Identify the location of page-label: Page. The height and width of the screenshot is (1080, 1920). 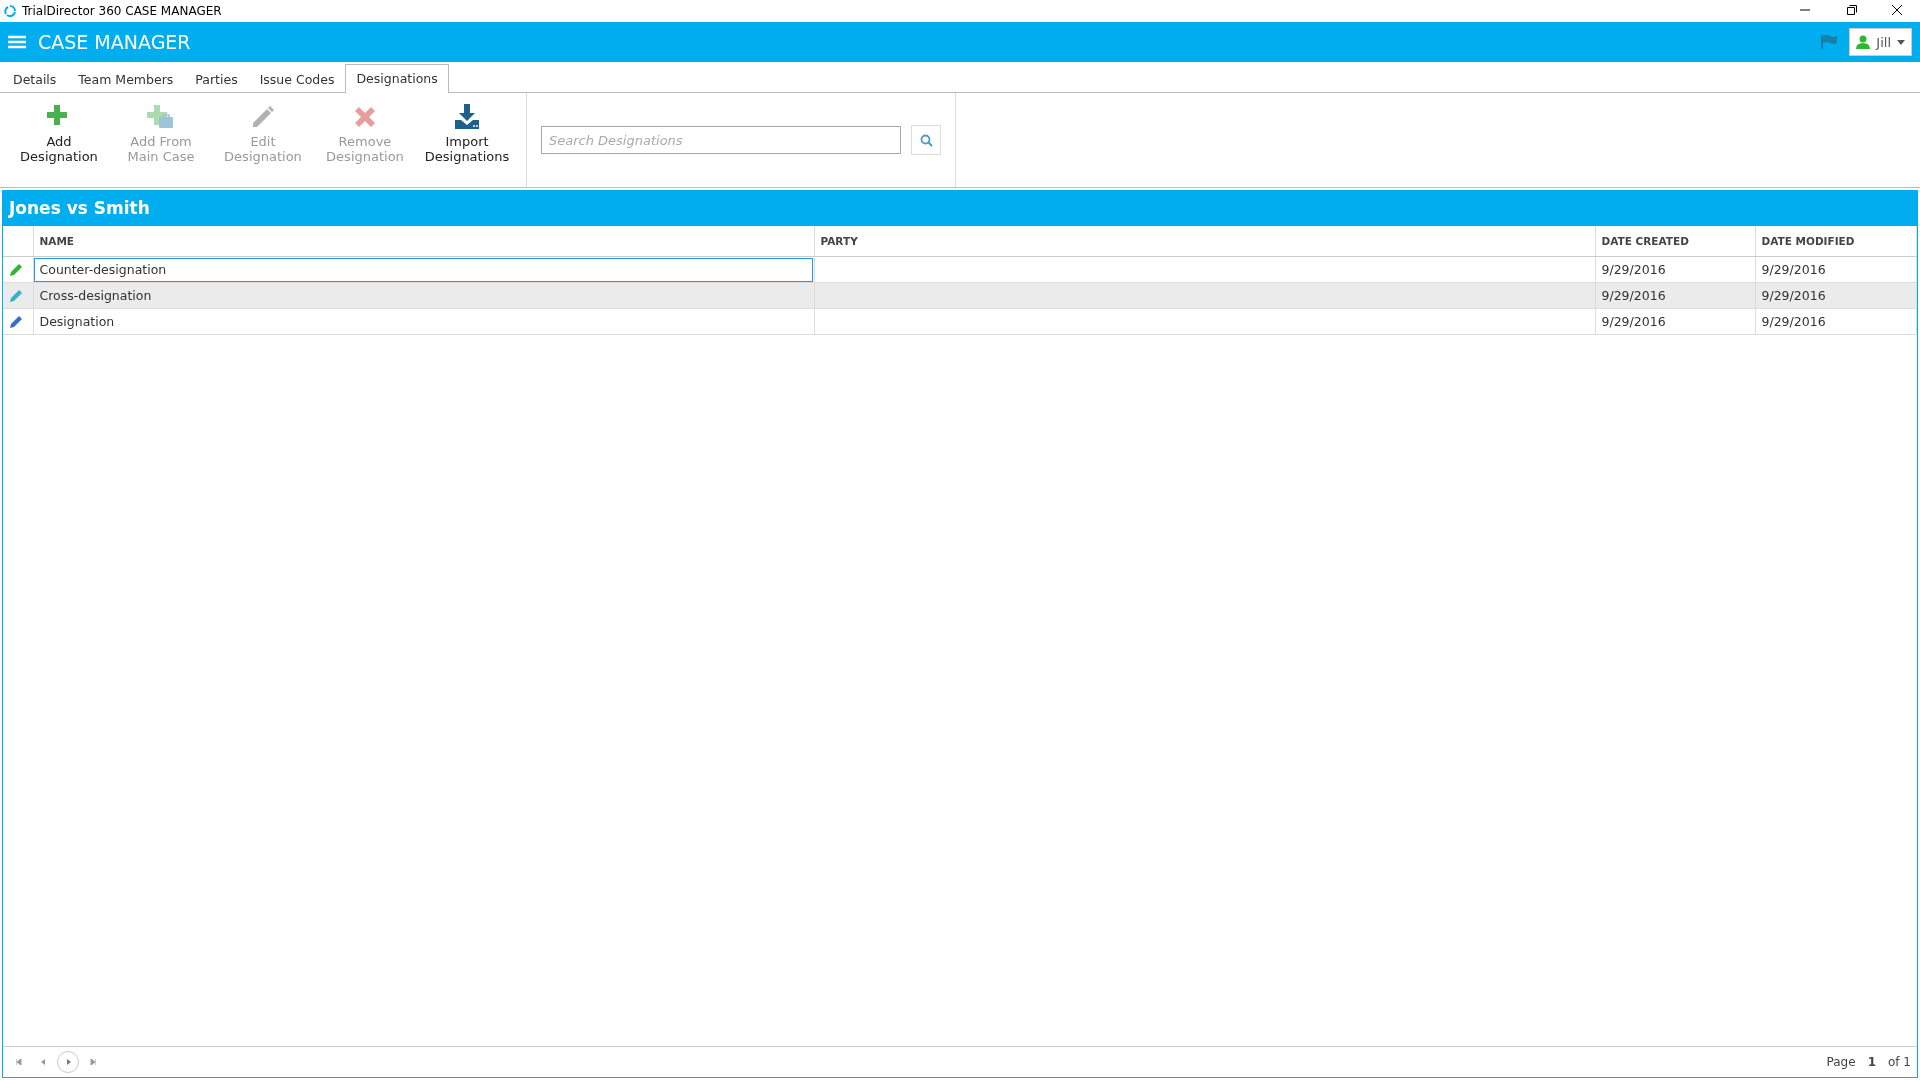
(1841, 1062).